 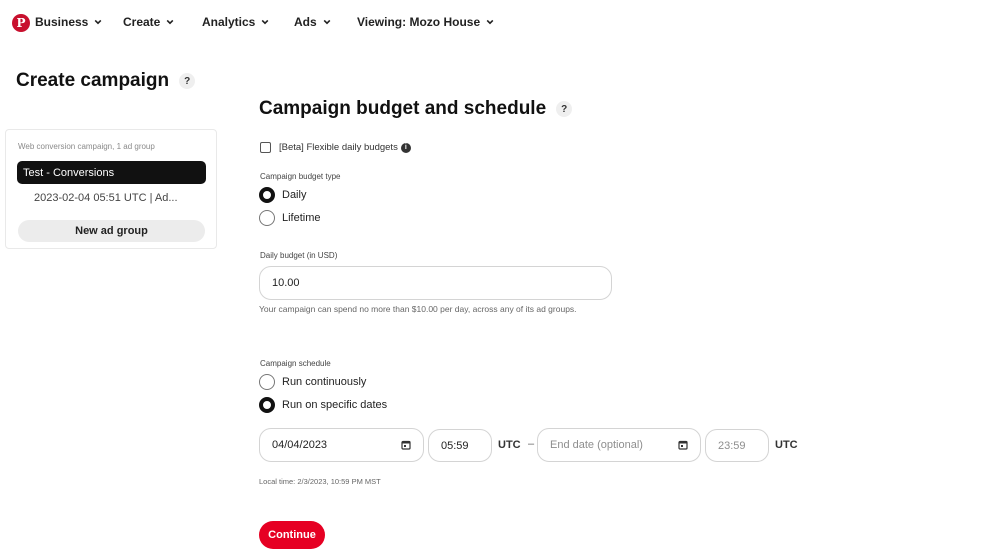 I want to click on nav-viewing-account: Viewing: Mozo House, so click(x=425, y=22).